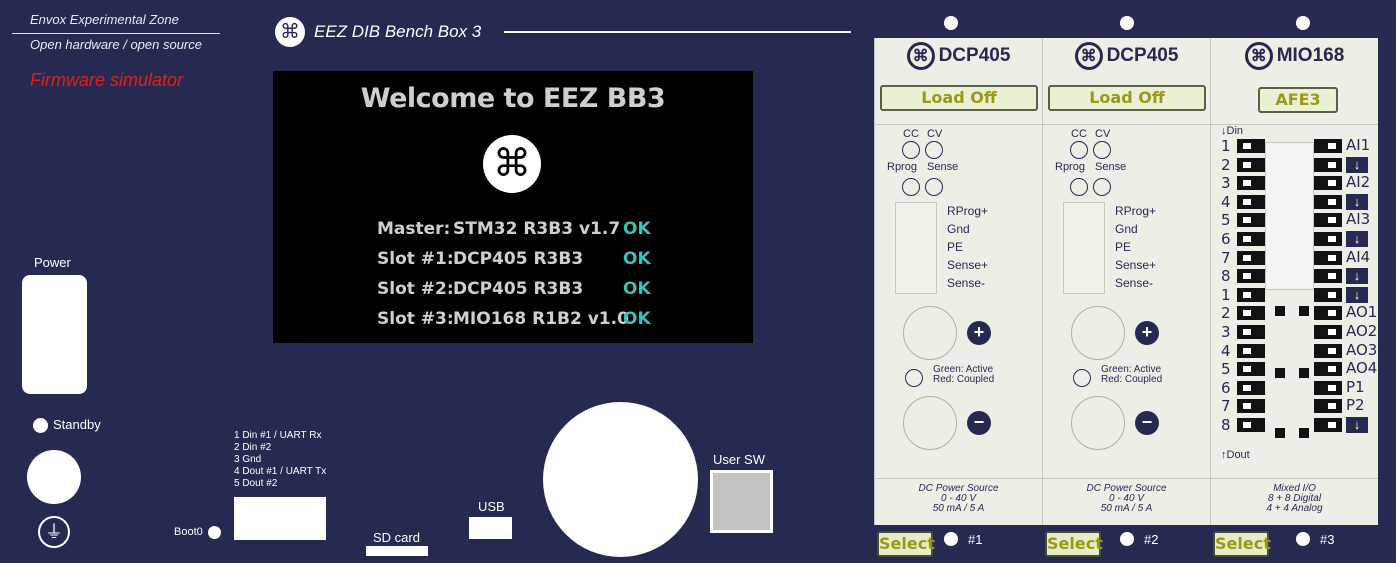  Describe the element at coordinates (1294, 499) in the screenshot. I see `module-footer: Mixed I/O 8 + 8 Digital 4 + 4 Analog` at that location.